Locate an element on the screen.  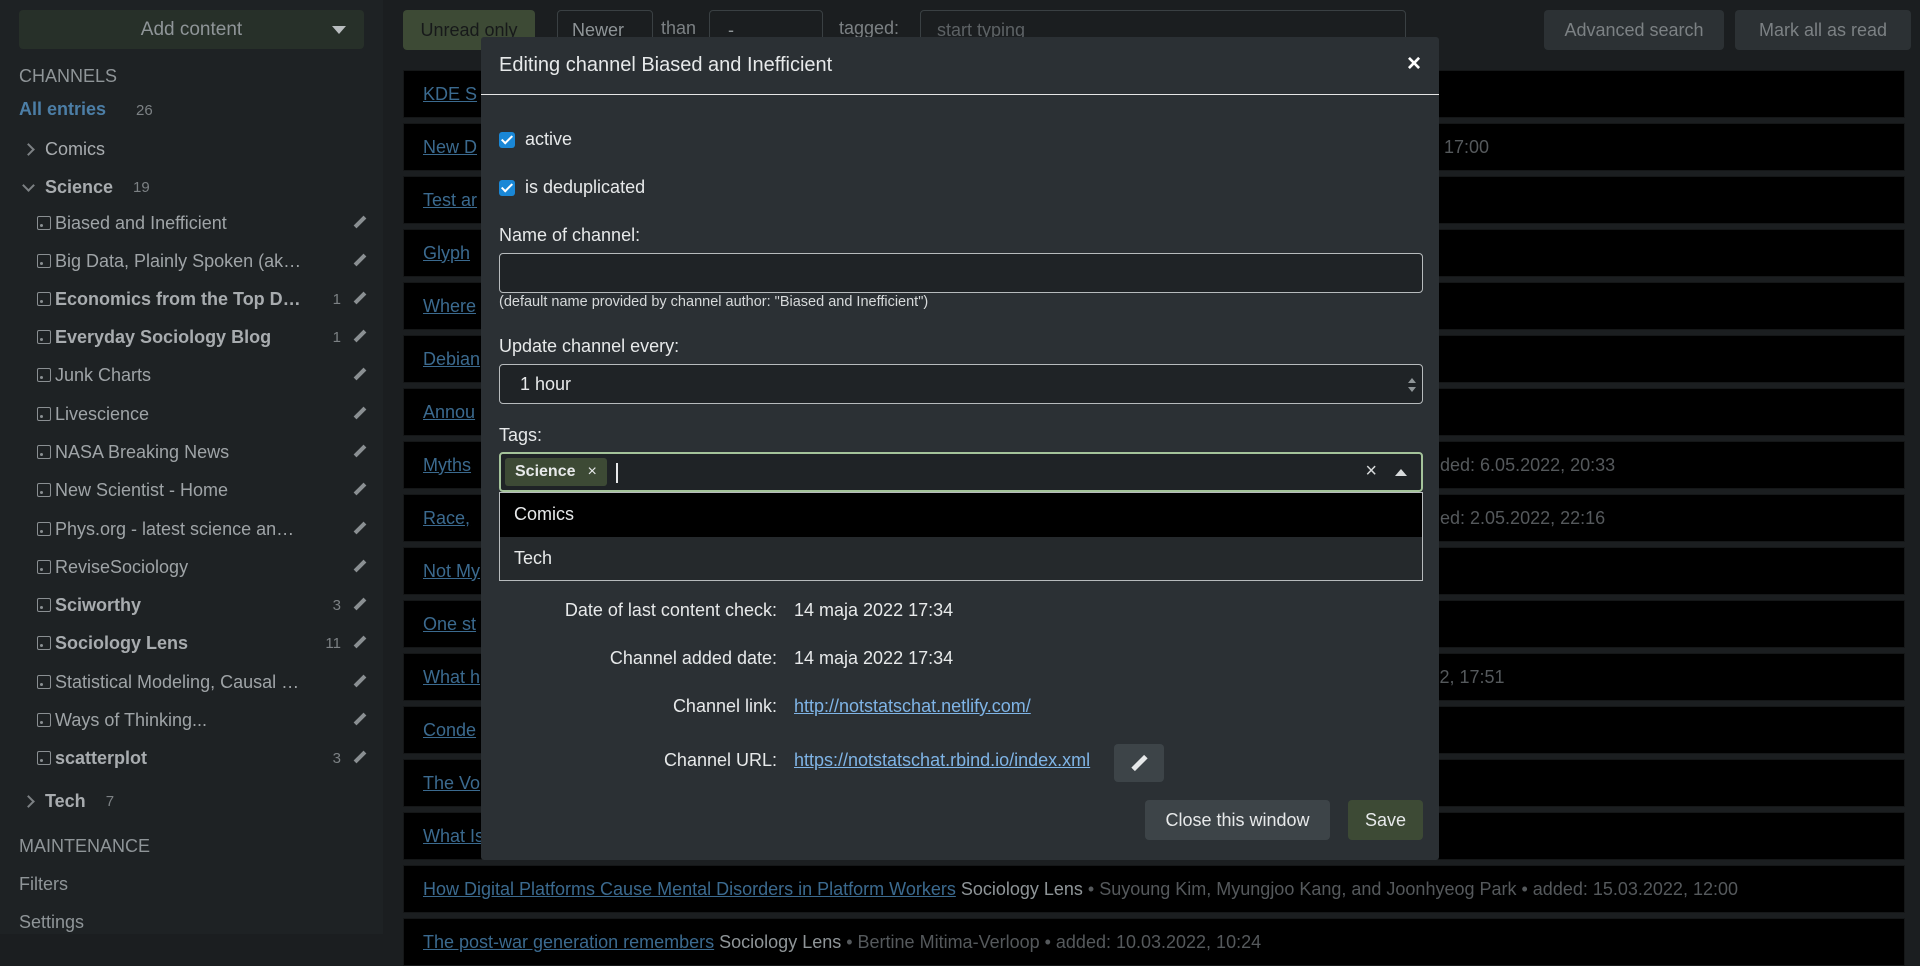
entry-title-link: KDE S is located at coordinates (450, 94).